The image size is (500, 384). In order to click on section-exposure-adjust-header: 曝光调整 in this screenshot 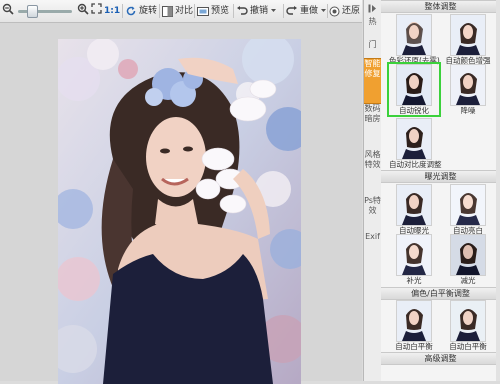, I will do `click(440, 176)`.